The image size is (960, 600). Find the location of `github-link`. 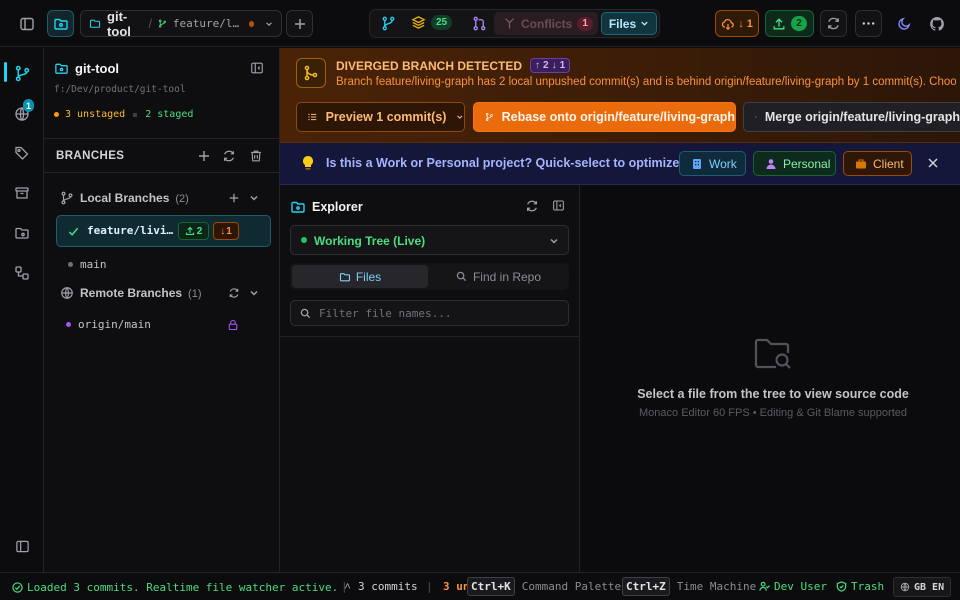

github-link is located at coordinates (936, 23).